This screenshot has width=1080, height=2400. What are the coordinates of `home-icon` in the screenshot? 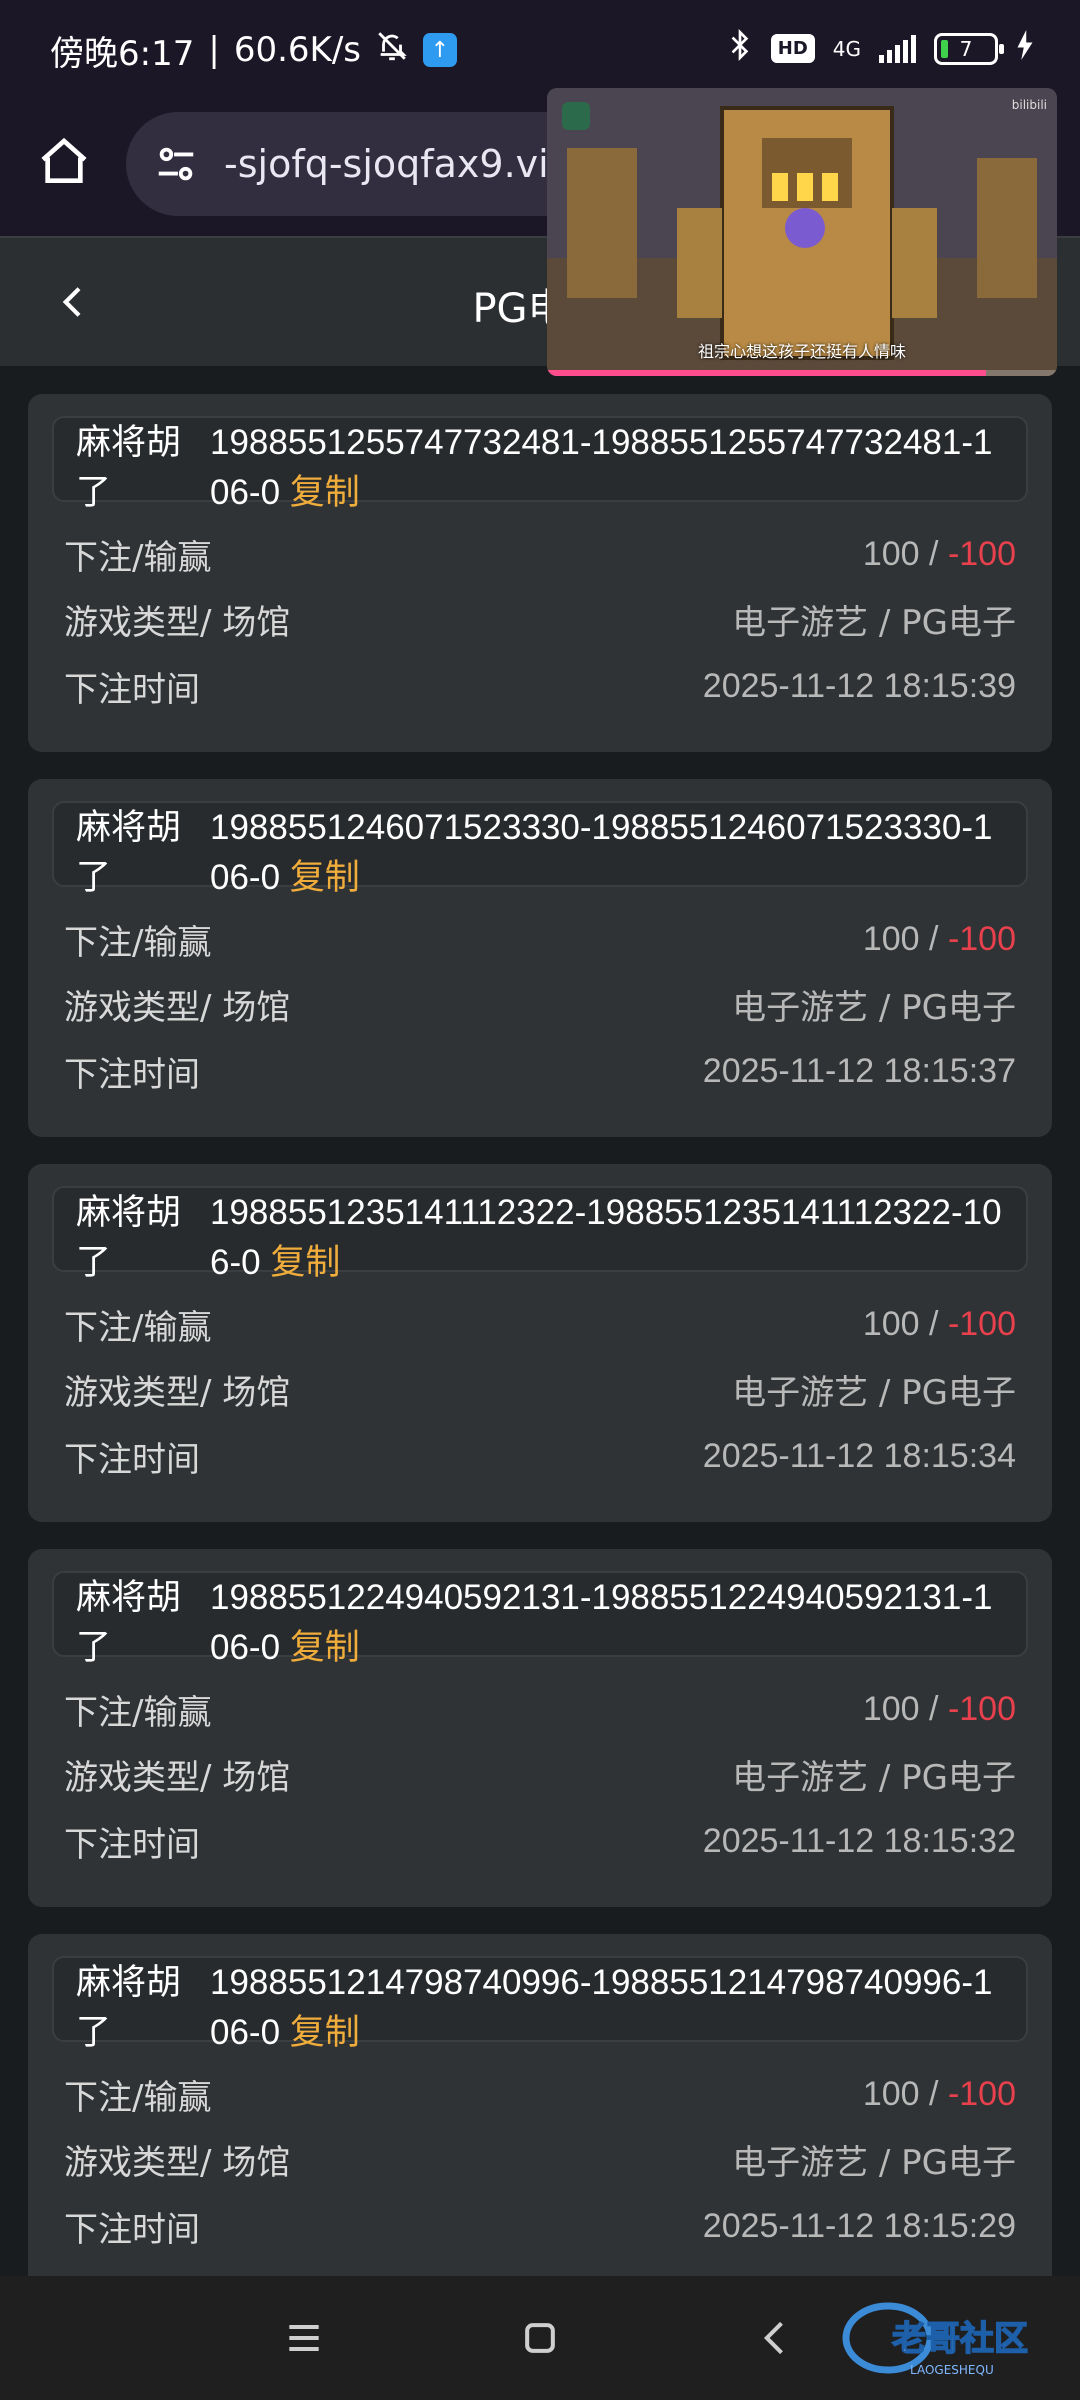 It's located at (64, 160).